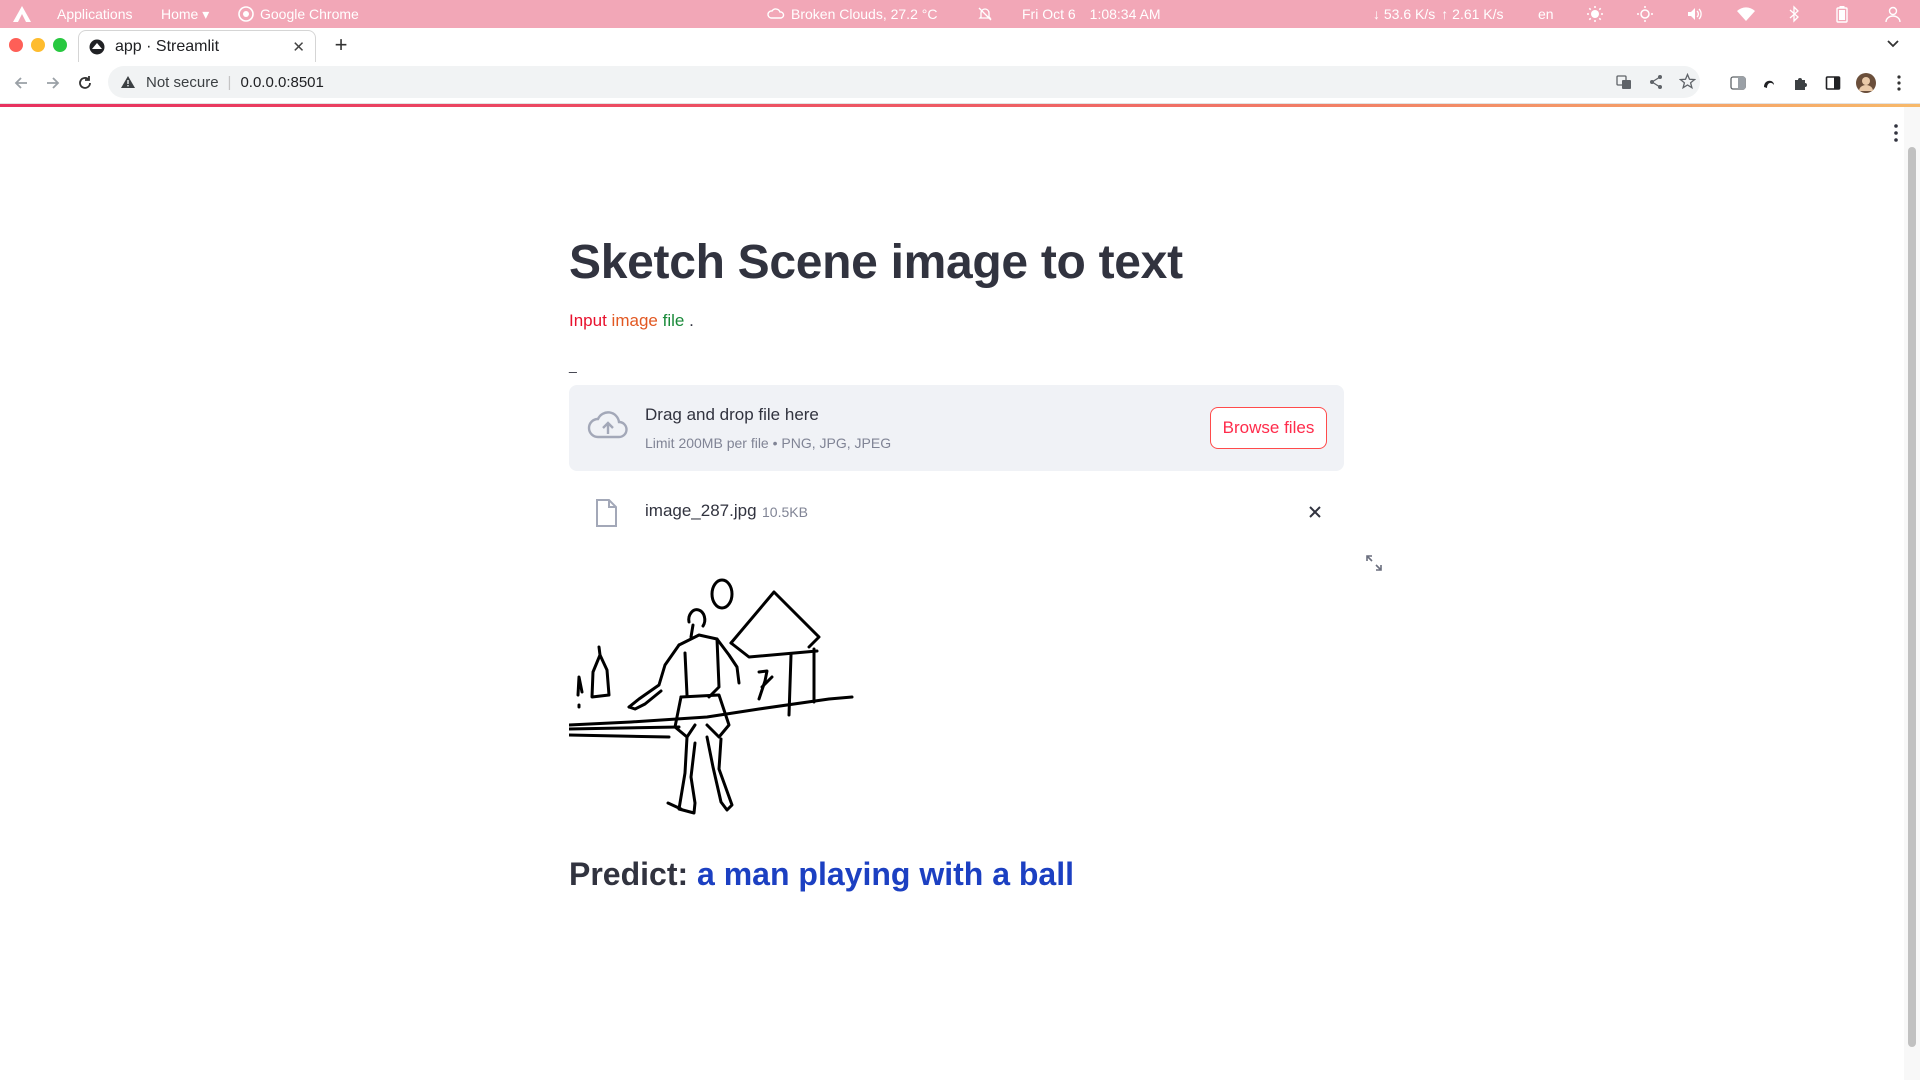 Image resolution: width=1920 pixels, height=1080 pixels. Describe the element at coordinates (21, 83) in the screenshot. I see `back-arrow-icon` at that location.